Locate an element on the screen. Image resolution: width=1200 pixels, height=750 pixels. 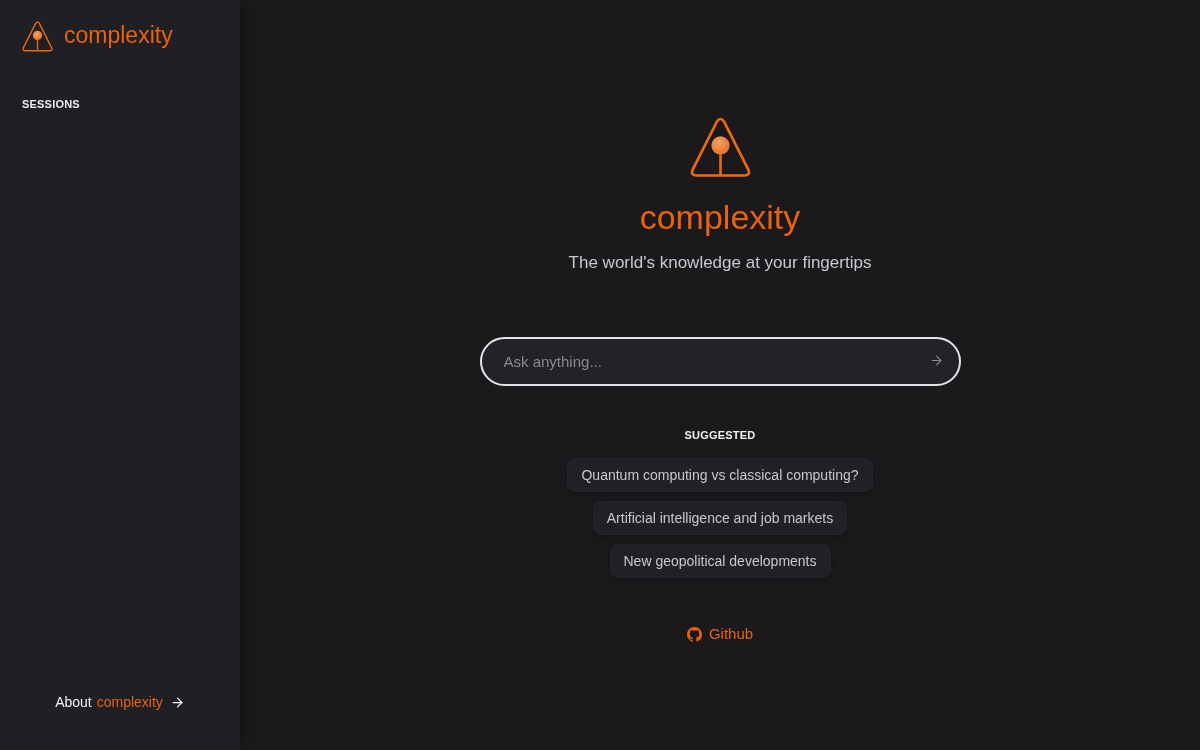
hero-brand-name: complexity is located at coordinates (720, 217).